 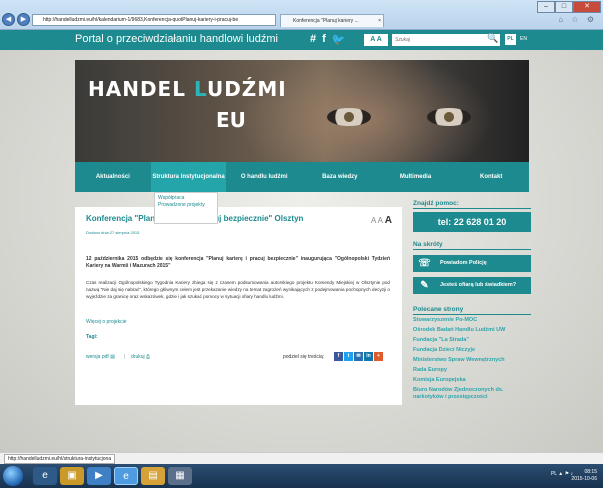 What do you see at coordinates (304, 357) in the screenshot?
I see `share-label: podziel się treścią:` at bounding box center [304, 357].